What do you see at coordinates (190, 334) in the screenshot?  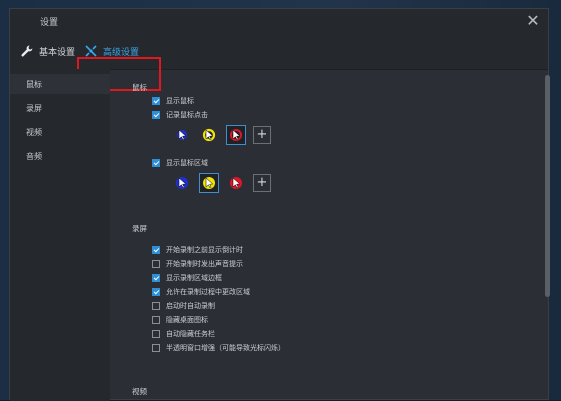 I see `record-option-label: 自动隐藏任务栏` at bounding box center [190, 334].